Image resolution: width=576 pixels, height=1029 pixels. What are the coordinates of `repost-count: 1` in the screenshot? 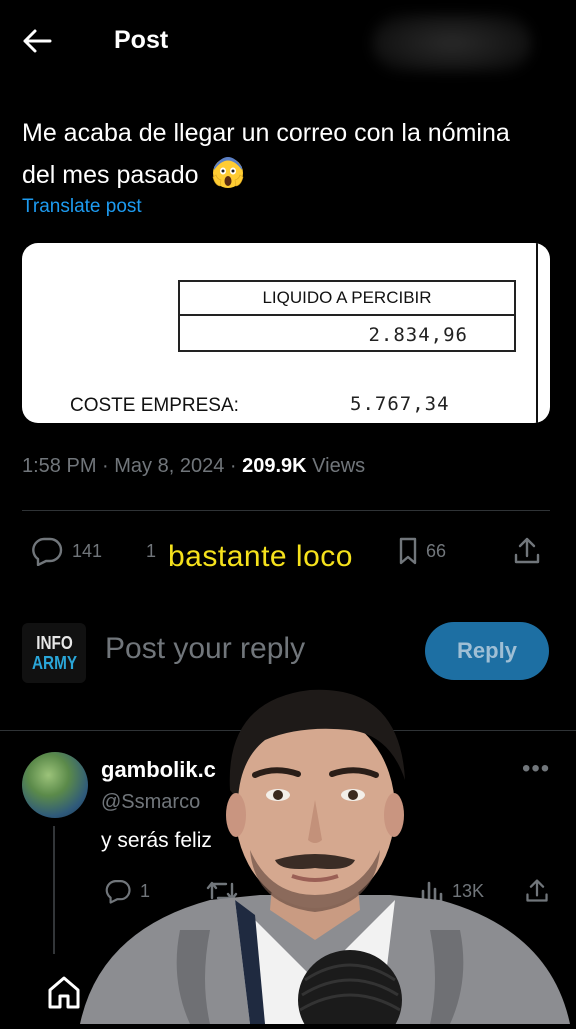 It's located at (151, 550).